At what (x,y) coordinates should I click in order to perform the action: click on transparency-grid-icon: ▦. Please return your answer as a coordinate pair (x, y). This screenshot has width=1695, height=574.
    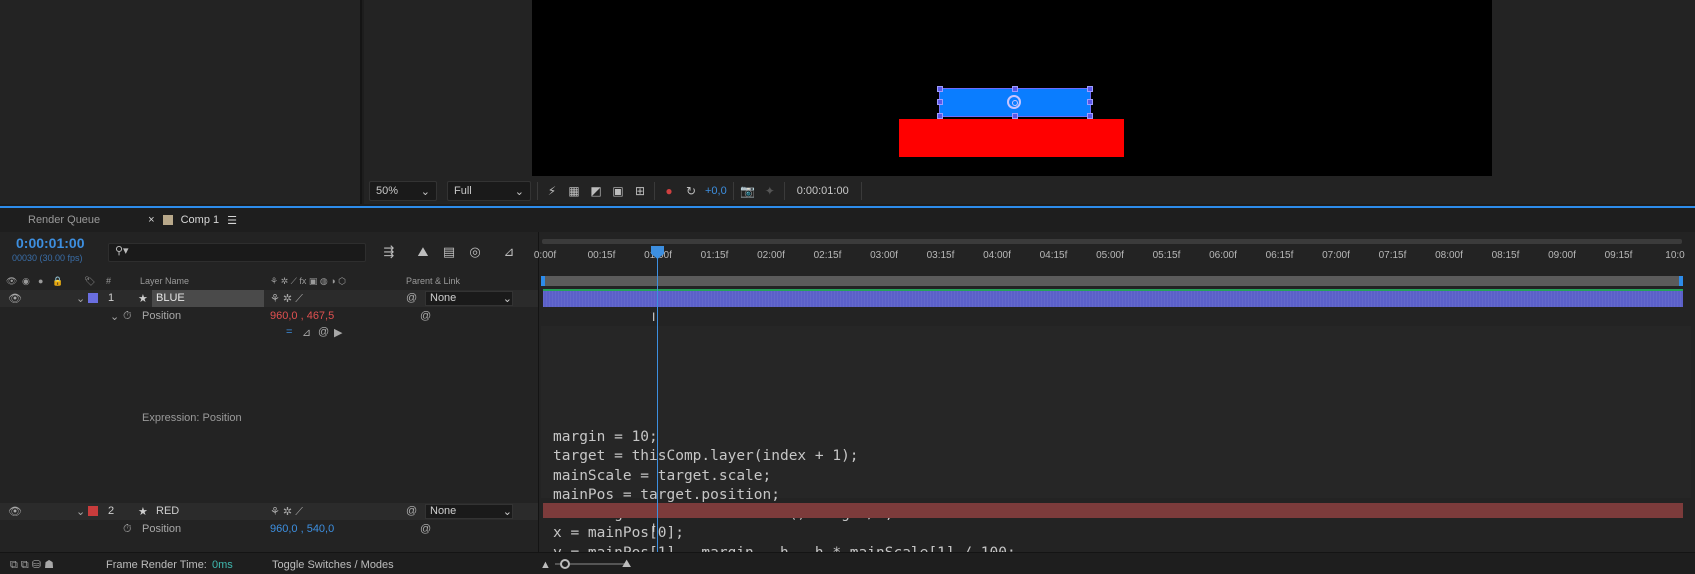
    Looking at the image, I should click on (574, 191).